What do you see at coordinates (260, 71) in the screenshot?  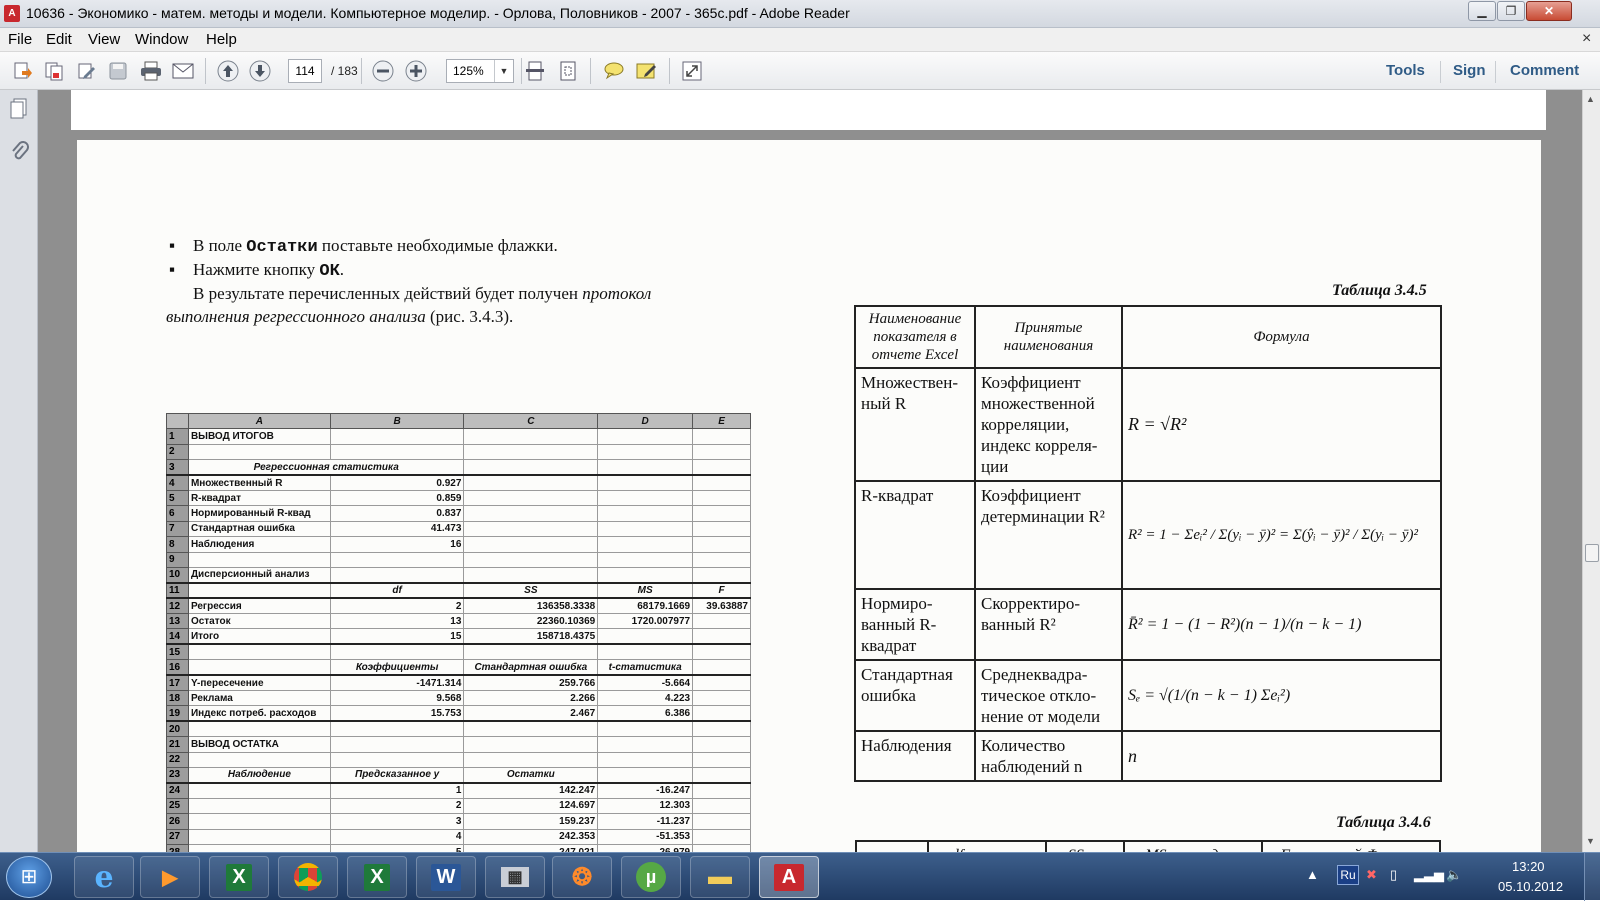 I see `next-page-icon` at bounding box center [260, 71].